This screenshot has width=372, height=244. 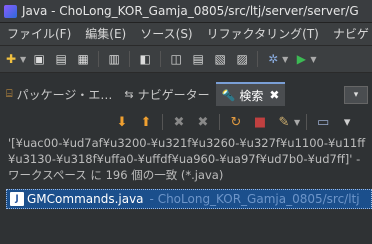 What do you see at coordinates (186, 59) in the screenshot?
I see `main-toolbar: ✚ ▼ ▣ ▤ ▦ ▥ ◧ ◫ ▤ ▧ ▨ ✲ ▼ ▶ ▼` at bounding box center [186, 59].